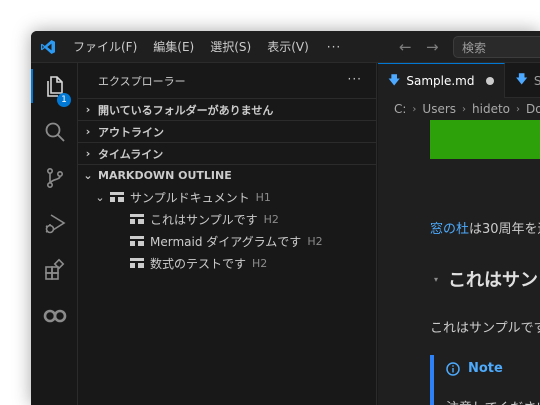 Image resolution: width=540 pixels, height=405 pixels. Describe the element at coordinates (485, 139) in the screenshot. I see `green-block` at that location.